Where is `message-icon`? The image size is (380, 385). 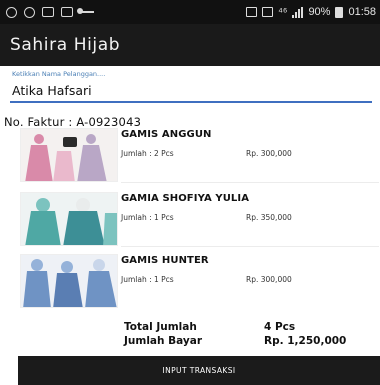
message-icon is located at coordinates (67, 12).